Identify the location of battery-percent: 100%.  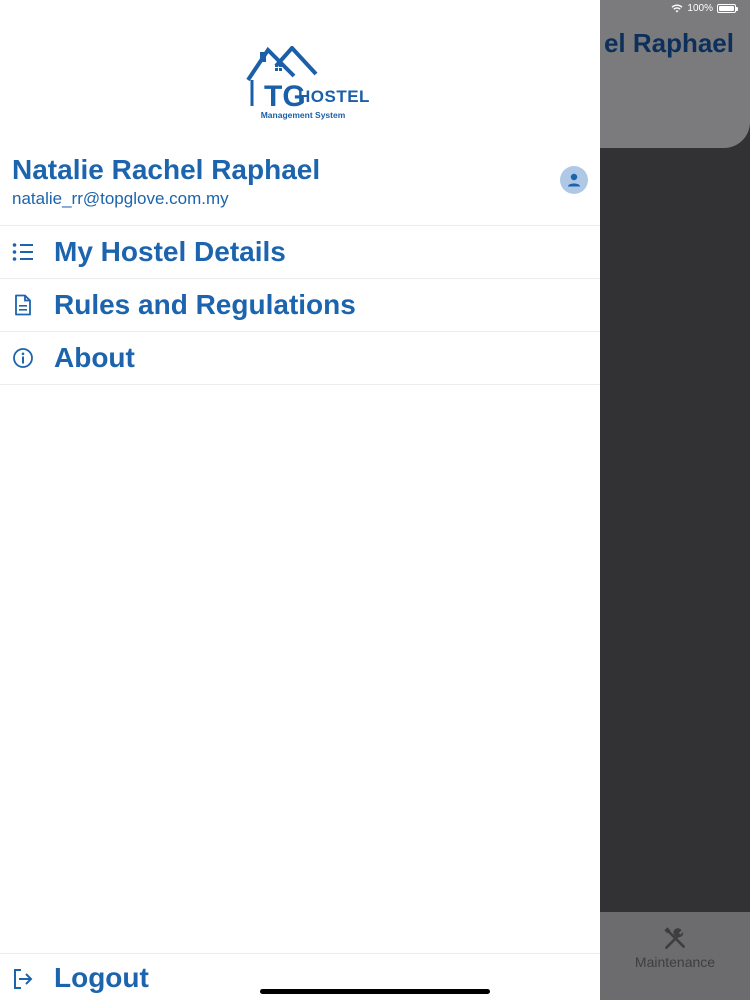
(700, 8).